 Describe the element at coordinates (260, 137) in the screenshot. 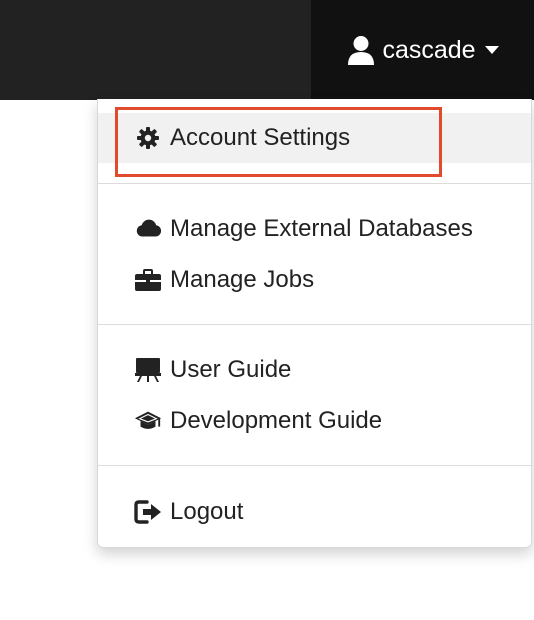

I see `menu-item-label: Account Settings` at that location.